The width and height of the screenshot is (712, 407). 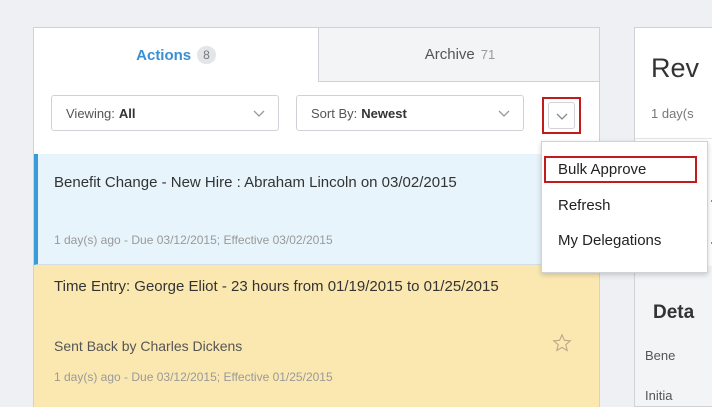 I want to click on actions-dropdown-menu: Bulk Approve Refresh My Delegations, so click(x=624, y=207).